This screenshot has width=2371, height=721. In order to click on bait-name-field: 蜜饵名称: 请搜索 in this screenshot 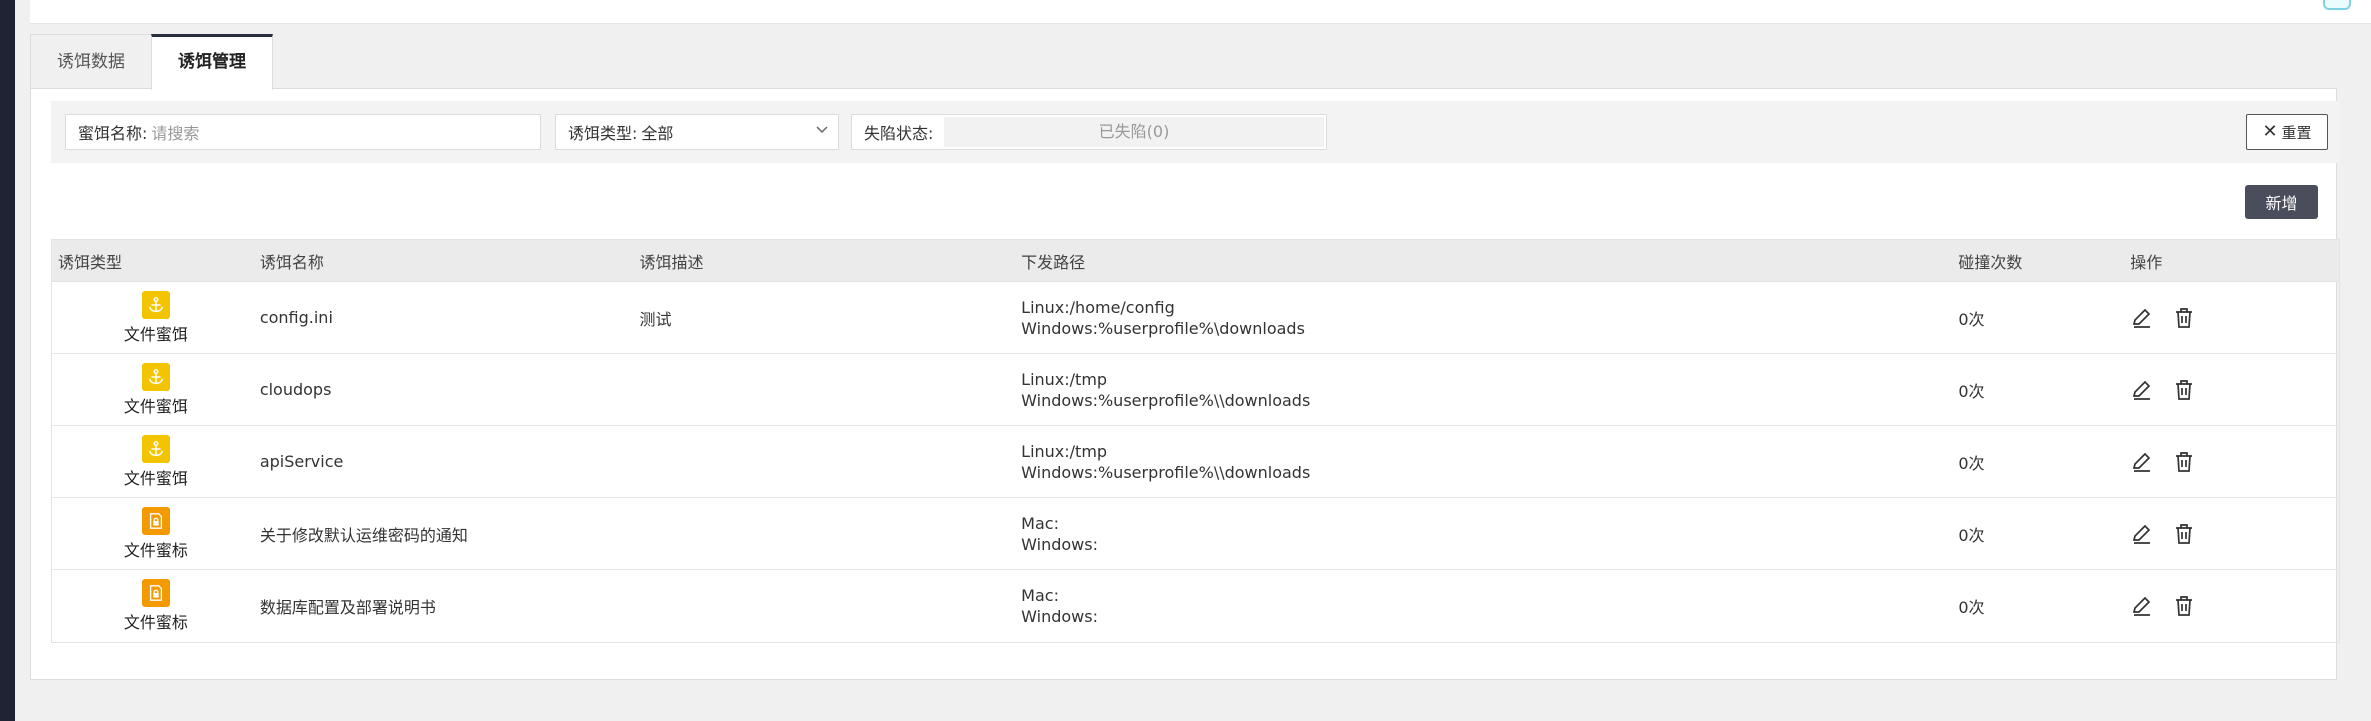, I will do `click(303, 132)`.